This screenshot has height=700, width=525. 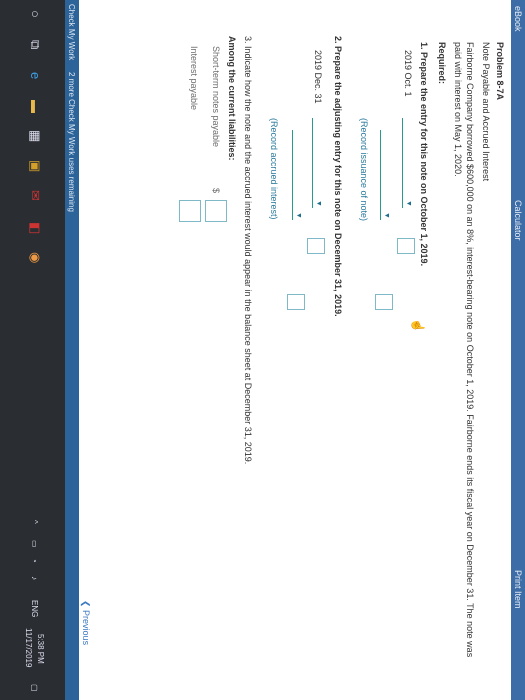 What do you see at coordinates (35, 257) in the screenshot?
I see `browser-icon: ◉` at bounding box center [35, 257].